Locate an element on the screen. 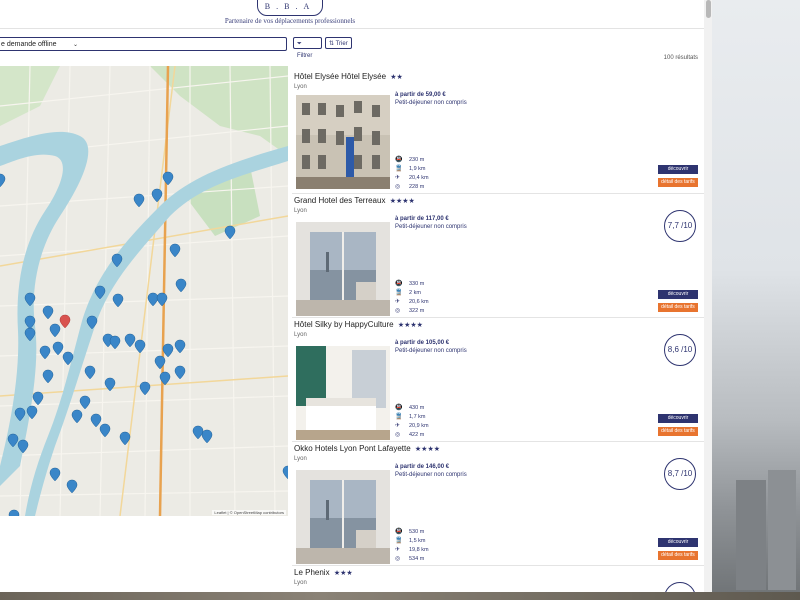 The width and height of the screenshot is (800, 600). distance-value: 422 m is located at coordinates (417, 435).